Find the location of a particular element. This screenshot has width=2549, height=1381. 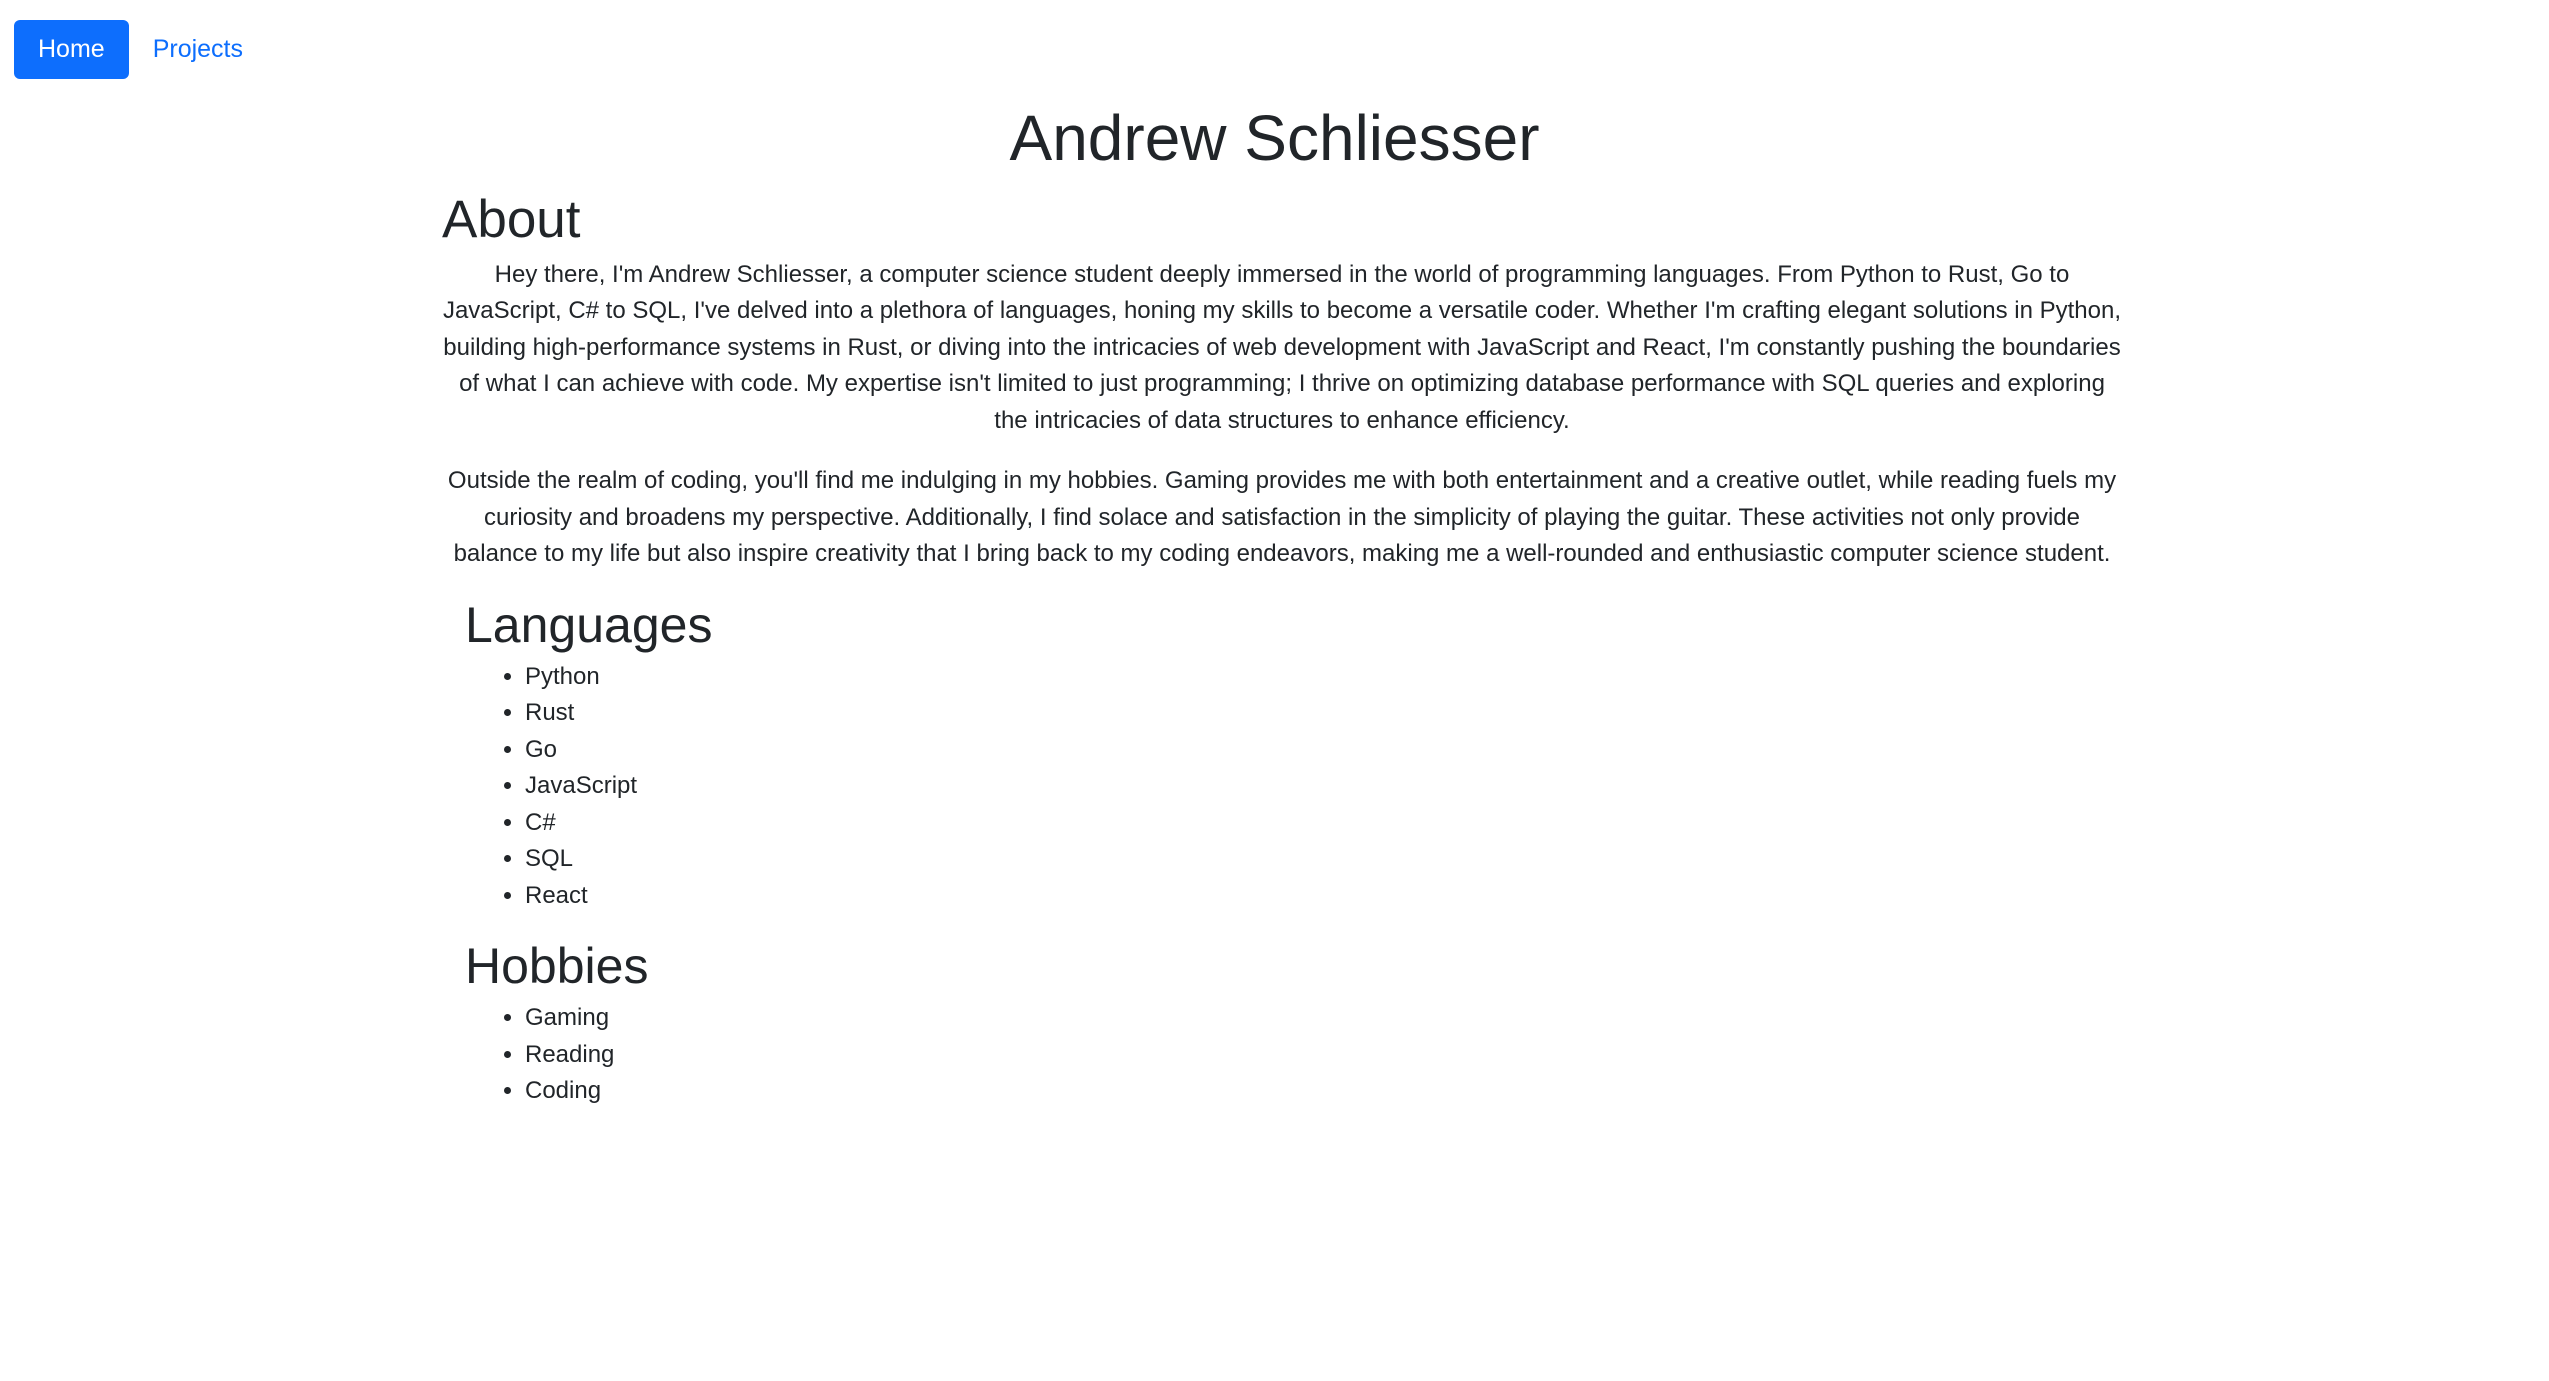

languages-heading: Languages is located at coordinates (589, 624).